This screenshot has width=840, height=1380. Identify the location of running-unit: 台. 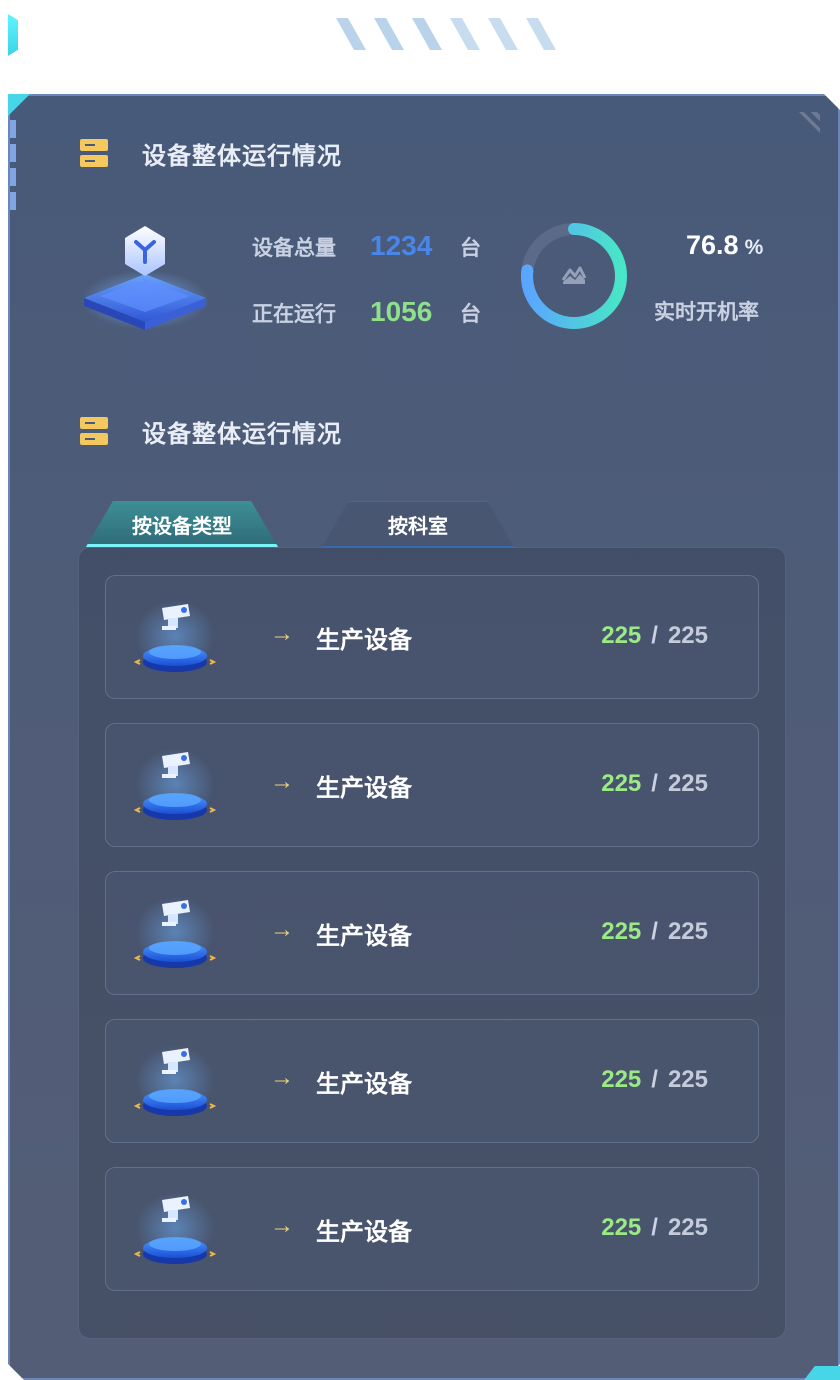
(470, 314).